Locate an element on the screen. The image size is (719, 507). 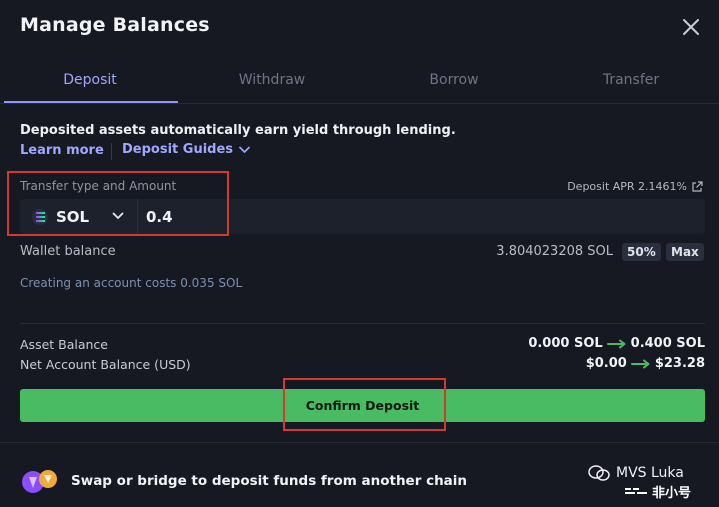
tab-deposit: Deposit is located at coordinates (90, 80).